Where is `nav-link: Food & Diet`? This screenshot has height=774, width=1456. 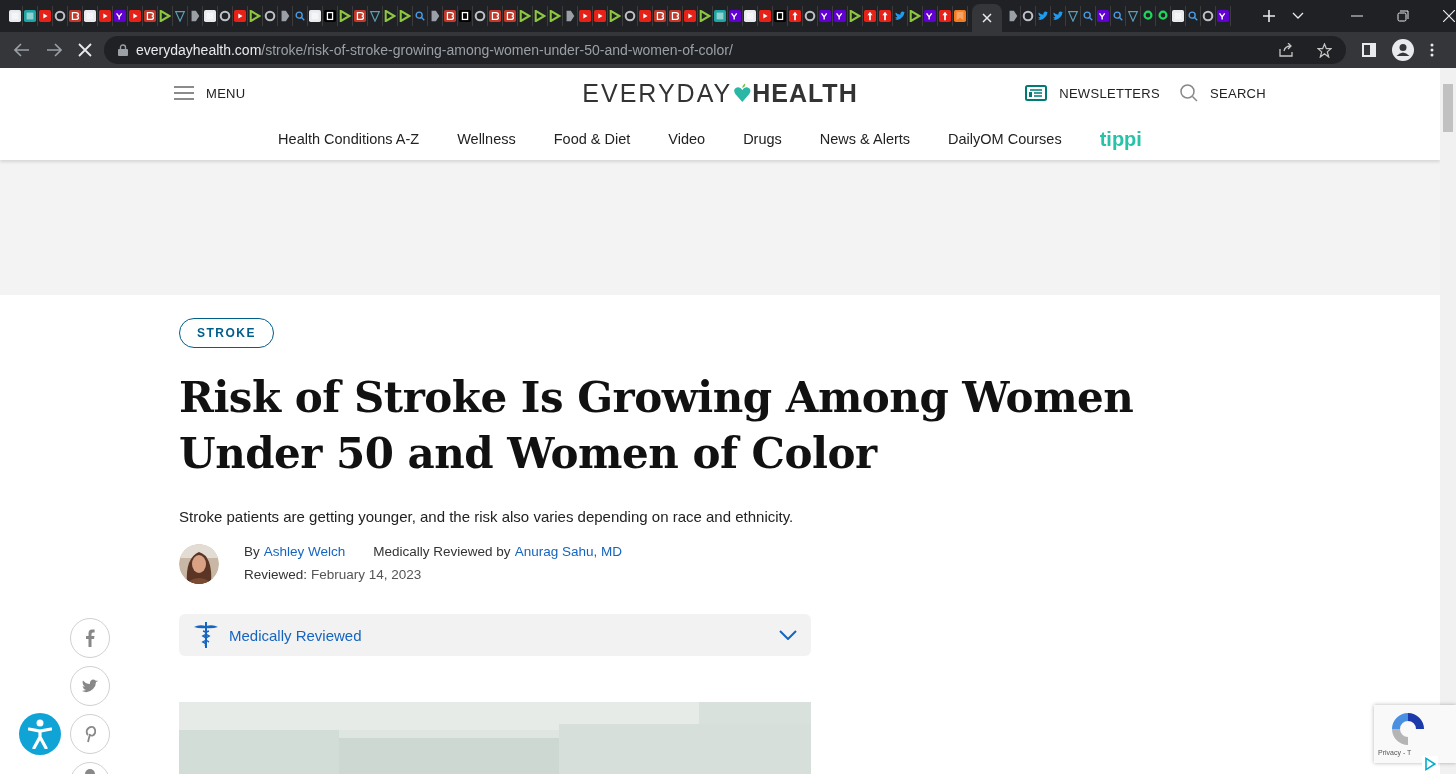
nav-link: Food & Diet is located at coordinates (592, 139).